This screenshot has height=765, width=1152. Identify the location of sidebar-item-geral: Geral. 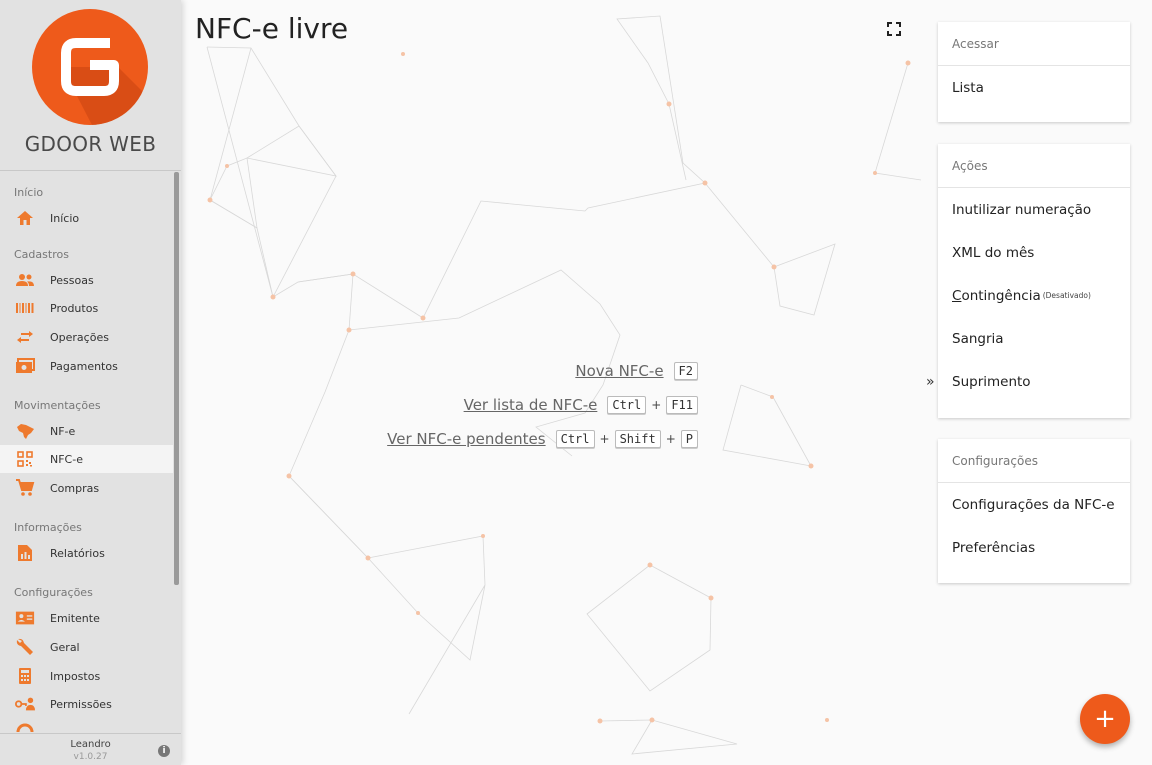
(86, 647).